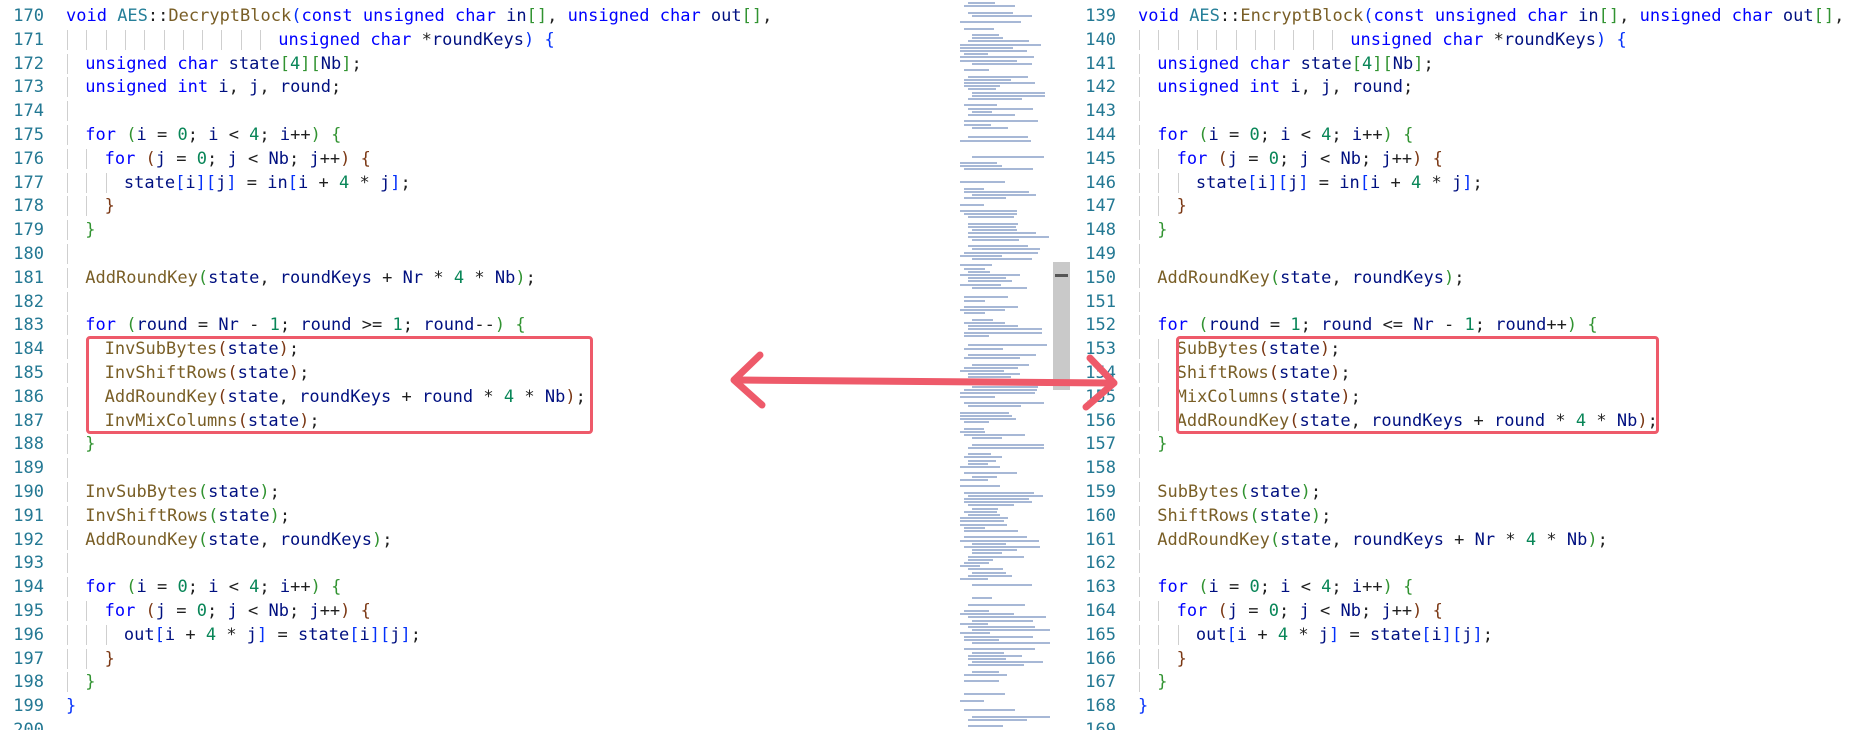  What do you see at coordinates (28, 182) in the screenshot?
I see `line-number: 177` at bounding box center [28, 182].